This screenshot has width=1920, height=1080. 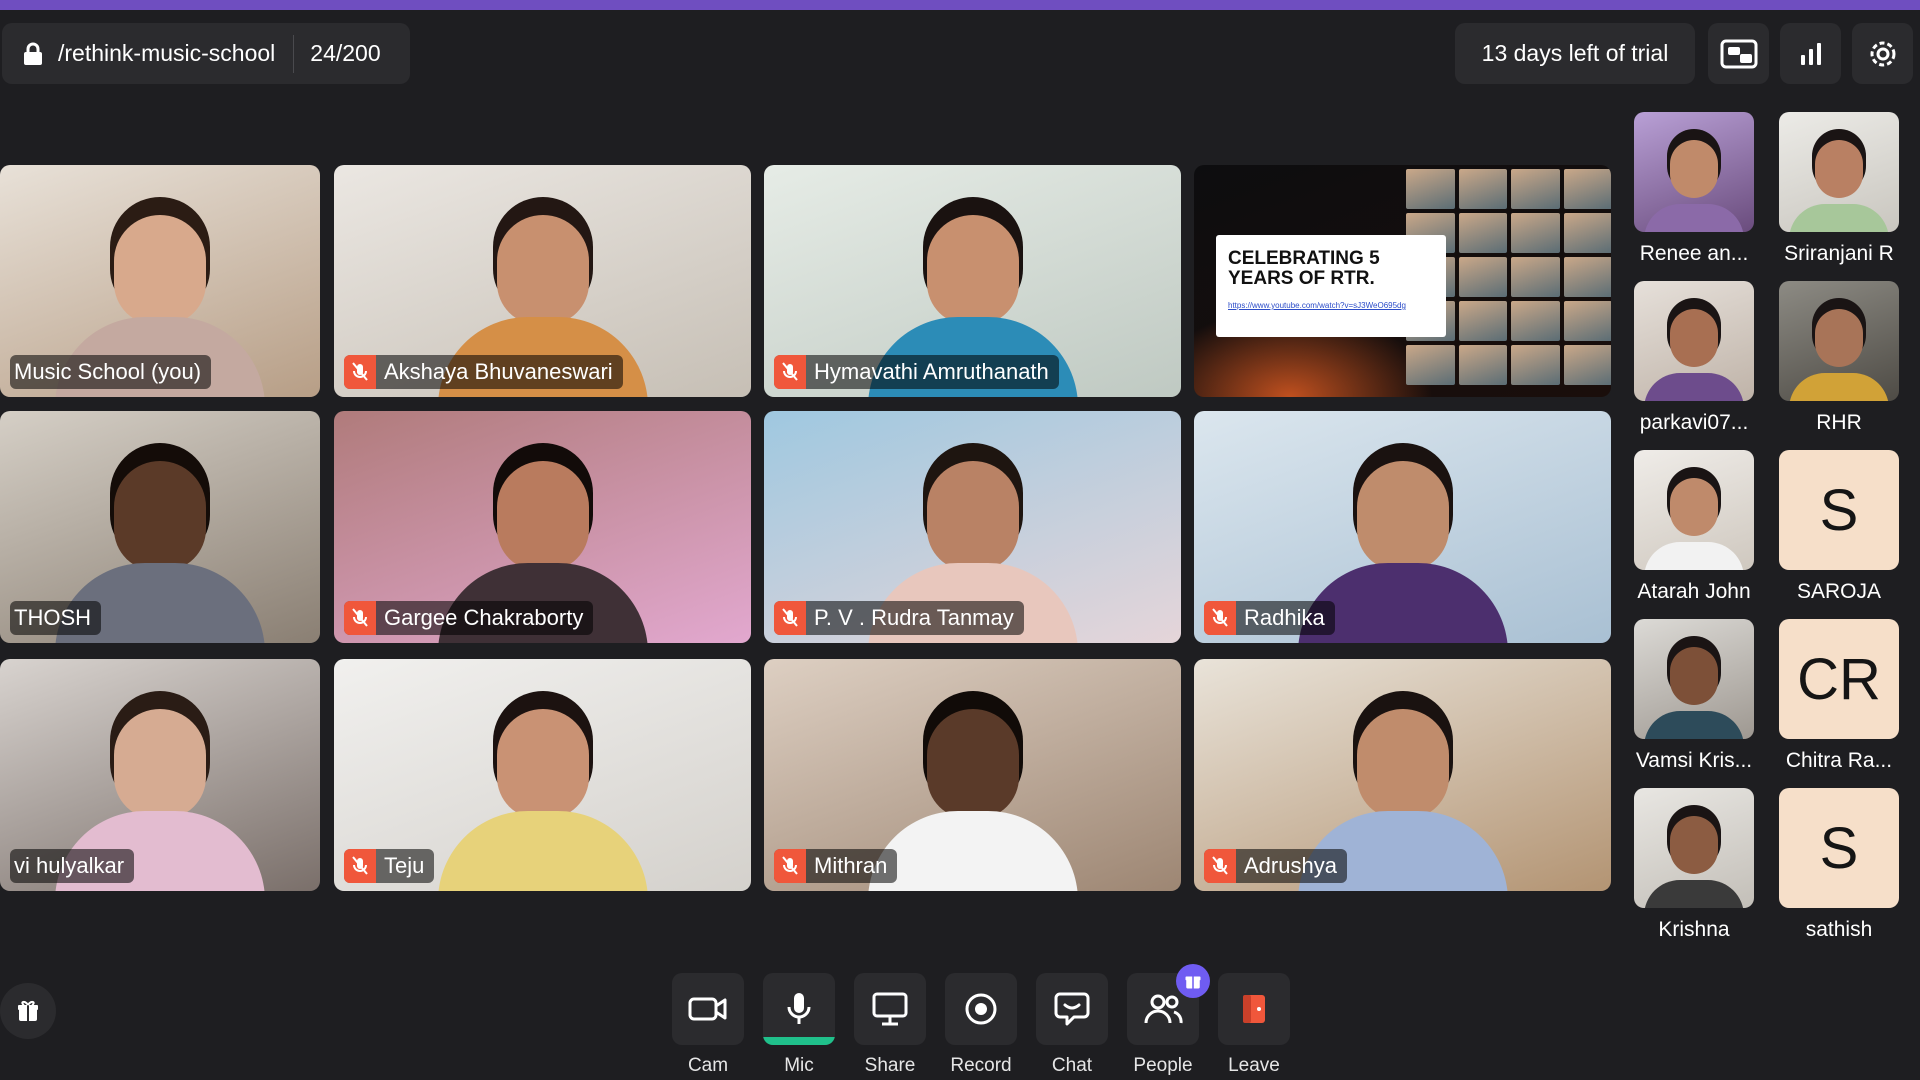 I want to click on stats-button, so click(x=1810, y=53).